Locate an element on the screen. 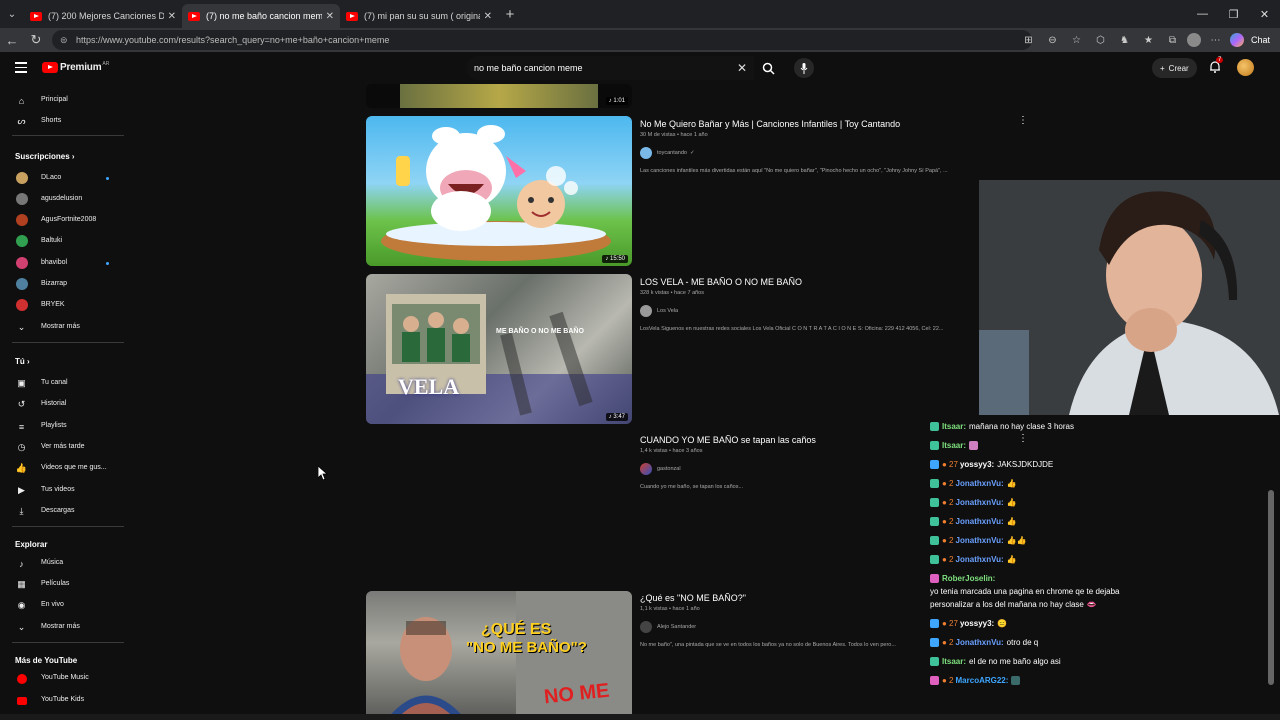 This screenshot has width=1280, height=720. sidebar-item-music: ♪ Música is located at coordinates (62, 563).